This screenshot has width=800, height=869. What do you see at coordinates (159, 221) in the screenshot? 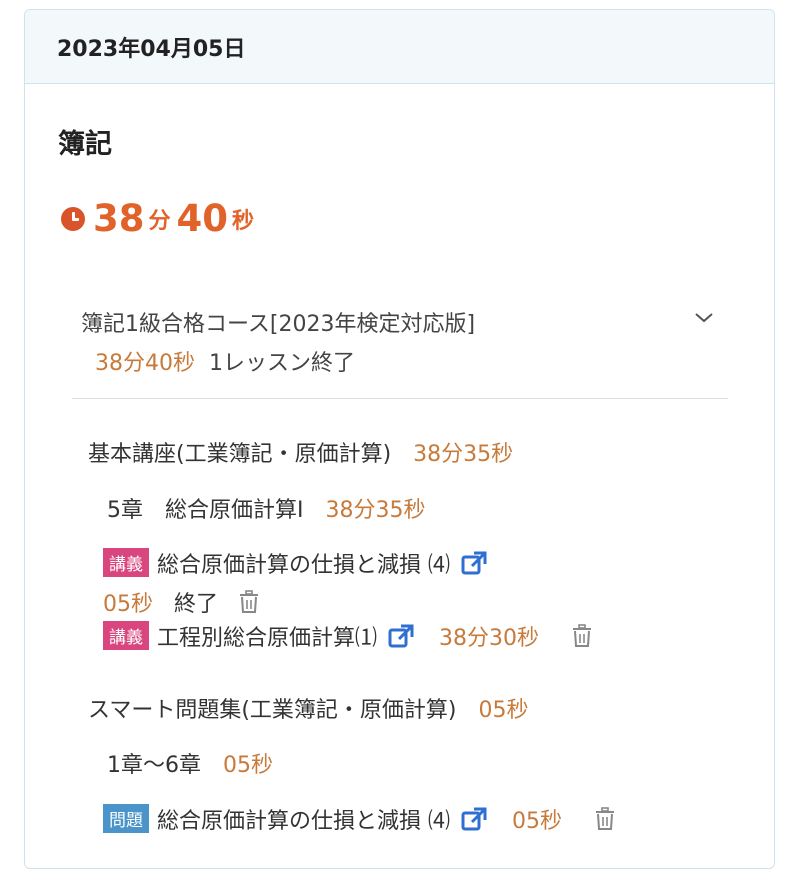
I see `minutes-unit: 分` at bounding box center [159, 221].